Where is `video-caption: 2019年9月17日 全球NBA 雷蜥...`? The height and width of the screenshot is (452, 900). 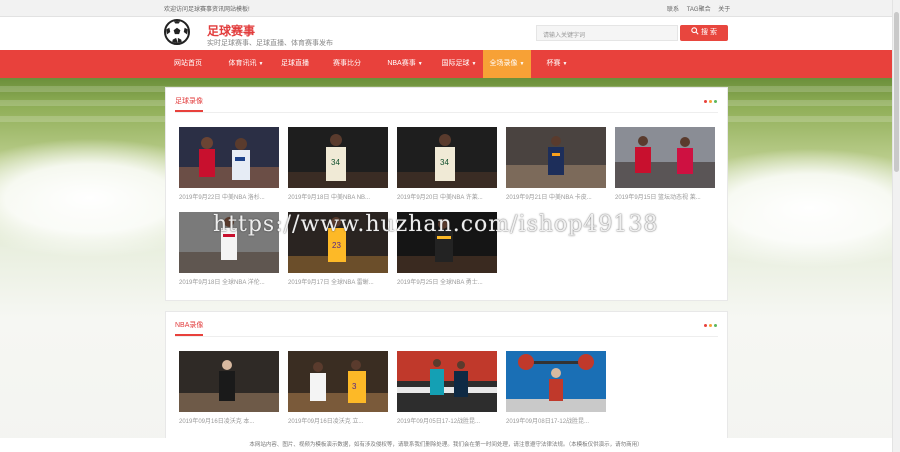
video-caption: 2019年9月17日 全球NBA 雷蜥... is located at coordinates (338, 281).